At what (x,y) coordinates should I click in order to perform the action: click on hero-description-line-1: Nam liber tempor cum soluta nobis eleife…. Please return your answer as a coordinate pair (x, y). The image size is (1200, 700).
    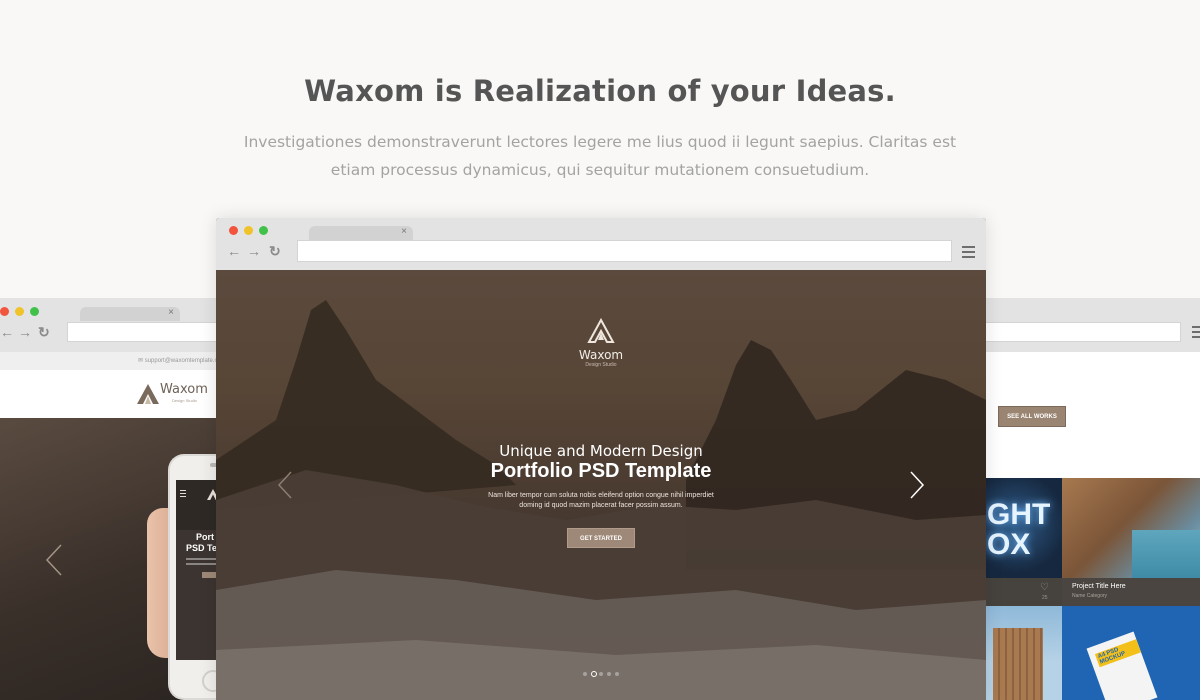
    Looking at the image, I should click on (601, 495).